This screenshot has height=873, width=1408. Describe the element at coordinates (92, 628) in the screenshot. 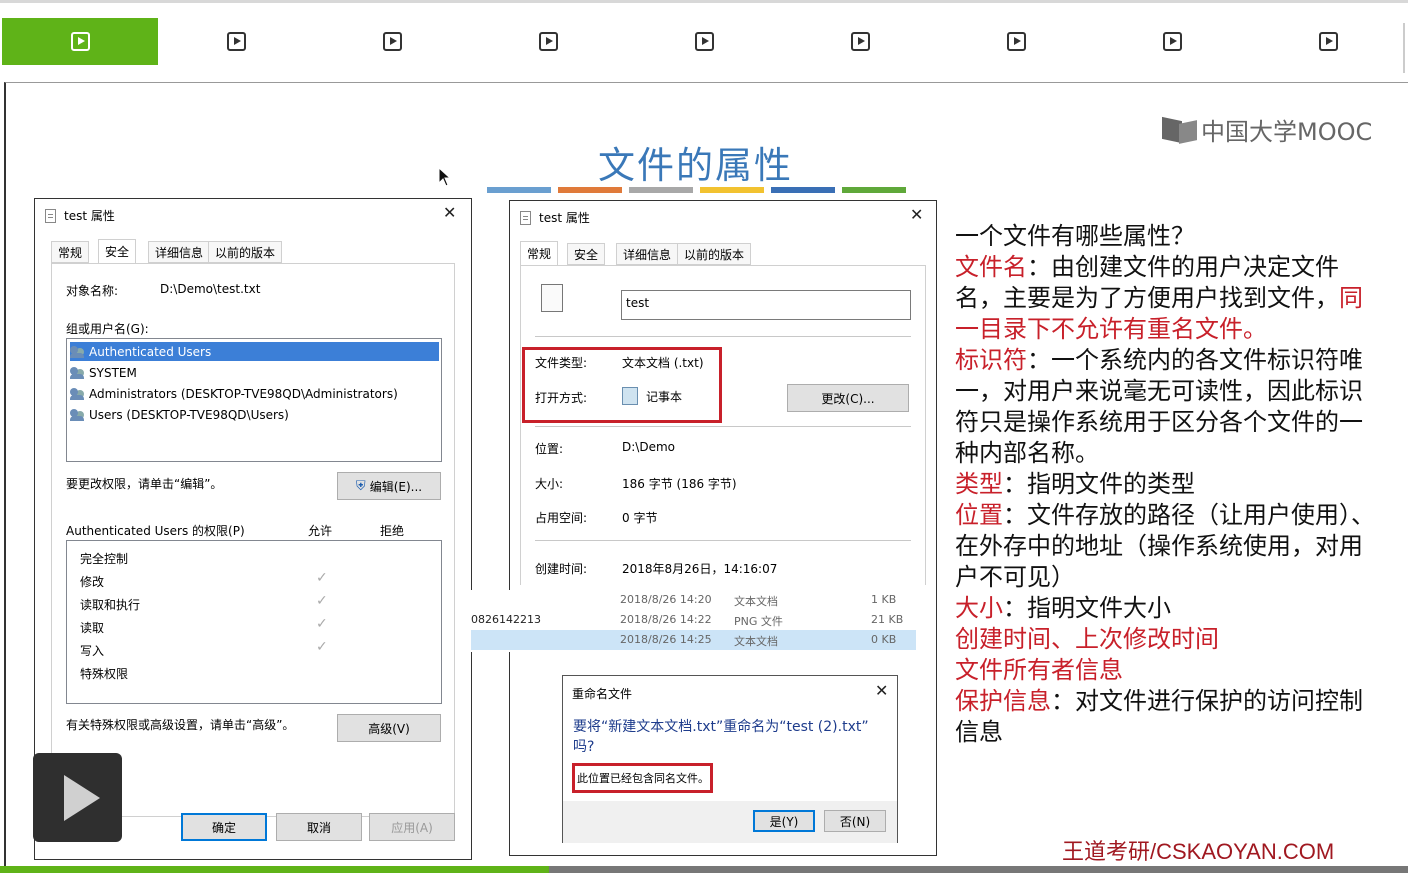

I see `permission-item: 读取` at that location.